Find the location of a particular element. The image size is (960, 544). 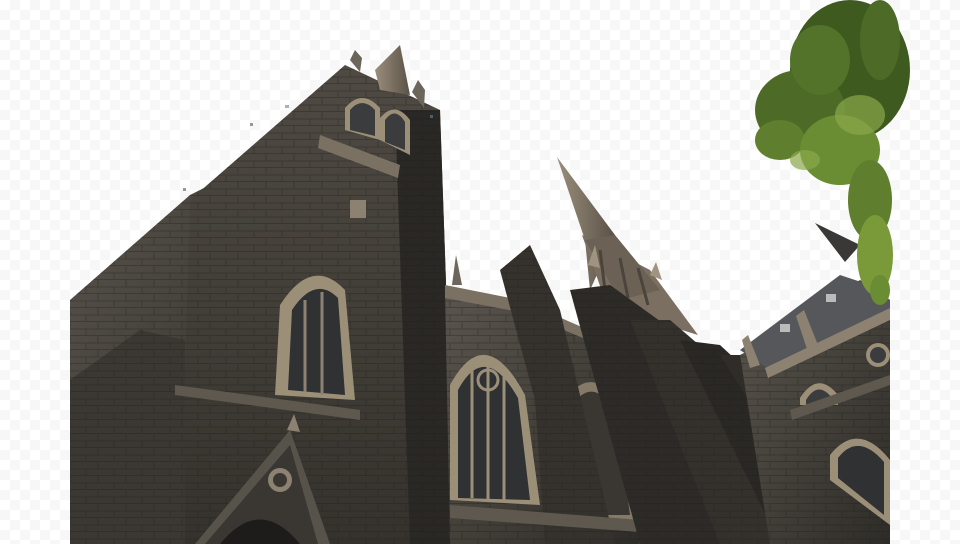

tree-foliage is located at coordinates (832, 152).